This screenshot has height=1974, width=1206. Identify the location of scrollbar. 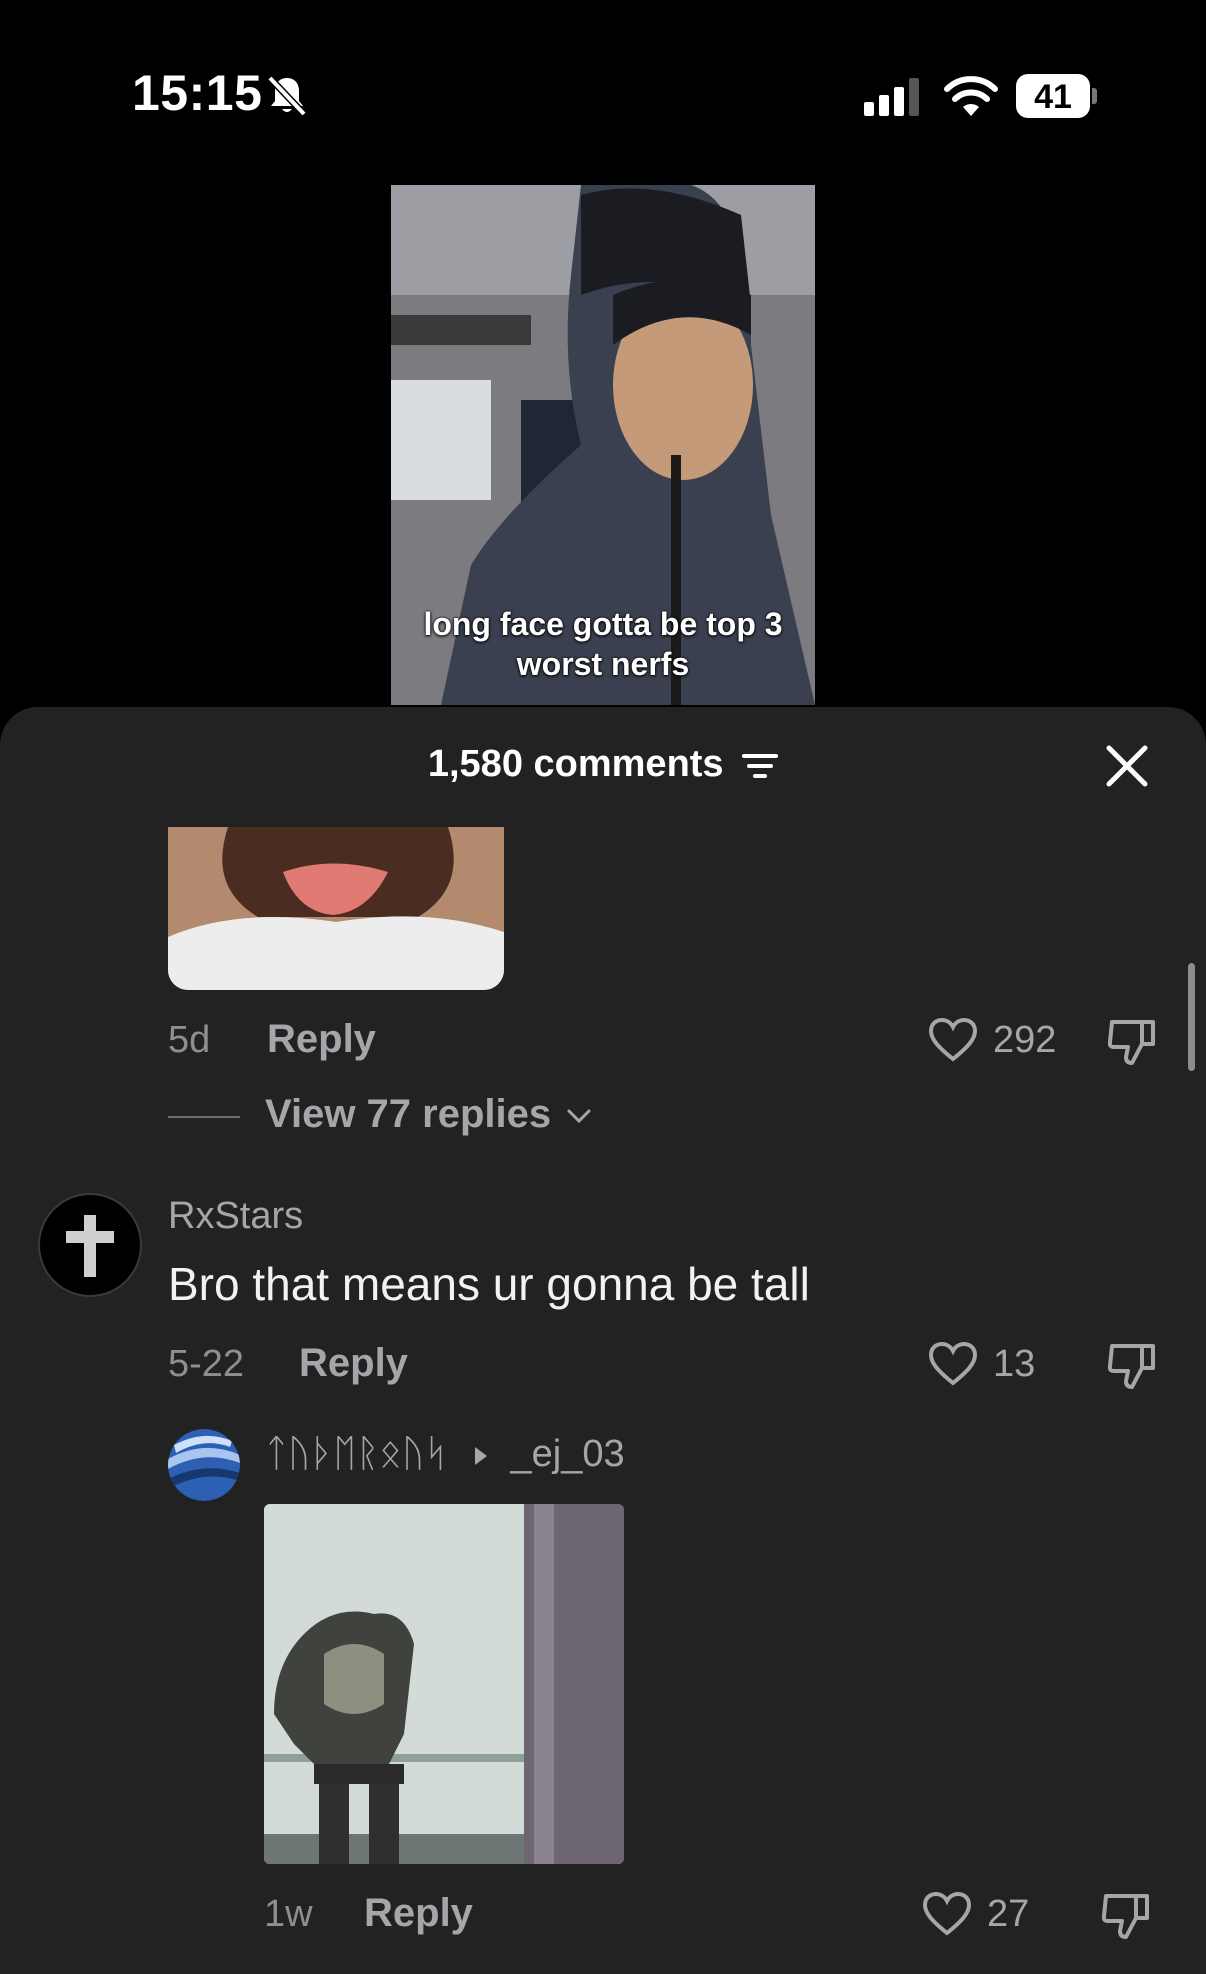
(1191, 1017).